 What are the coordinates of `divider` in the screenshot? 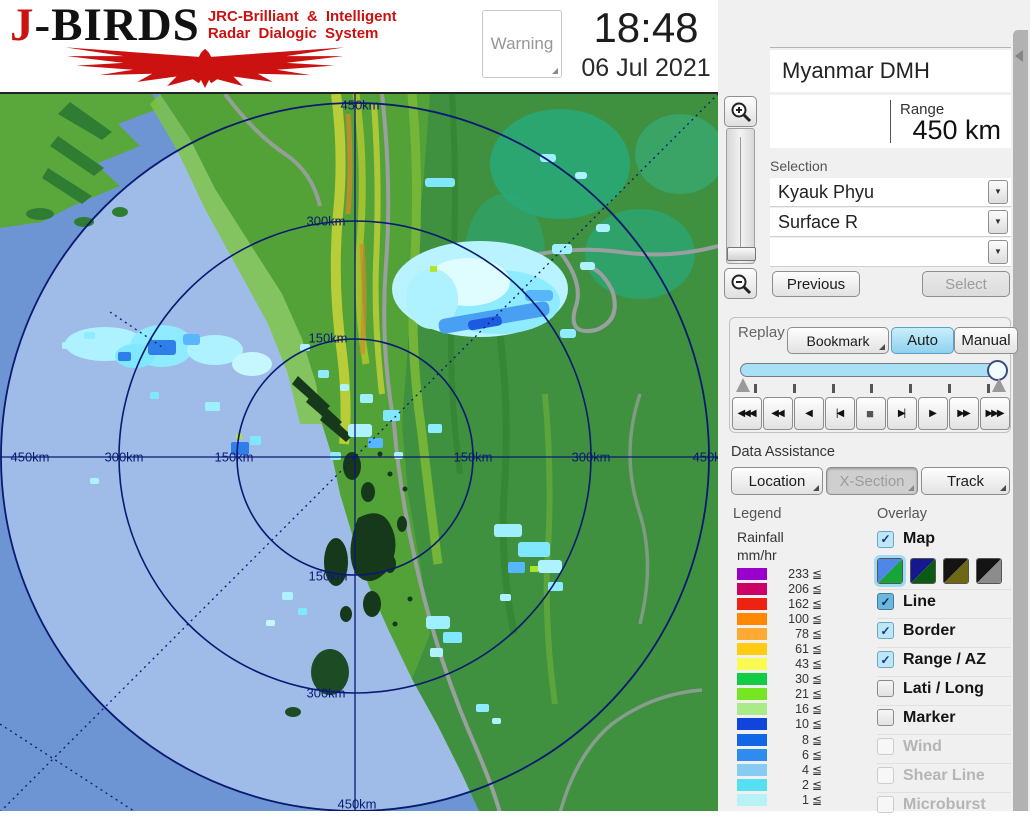 It's located at (890, 121).